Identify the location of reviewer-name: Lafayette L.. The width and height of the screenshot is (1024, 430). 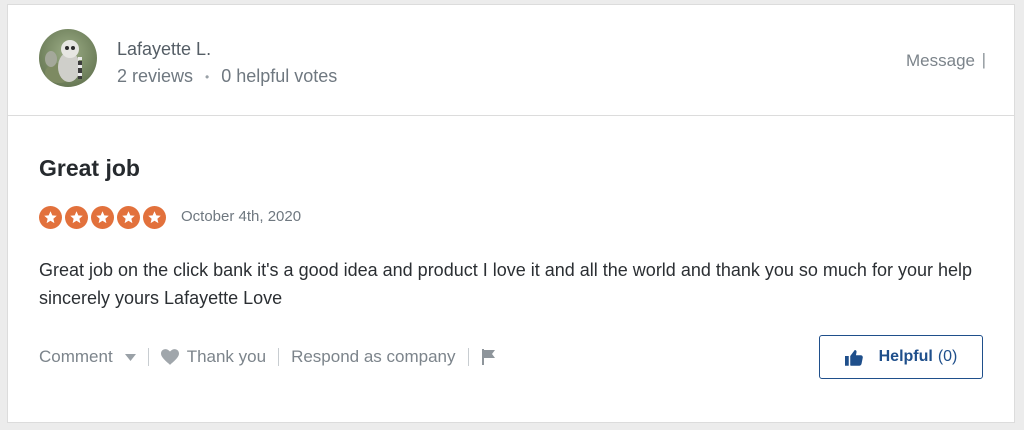
(164, 49).